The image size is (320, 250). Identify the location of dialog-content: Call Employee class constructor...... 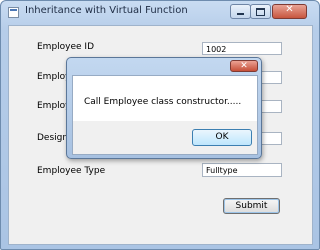
(165, 98).